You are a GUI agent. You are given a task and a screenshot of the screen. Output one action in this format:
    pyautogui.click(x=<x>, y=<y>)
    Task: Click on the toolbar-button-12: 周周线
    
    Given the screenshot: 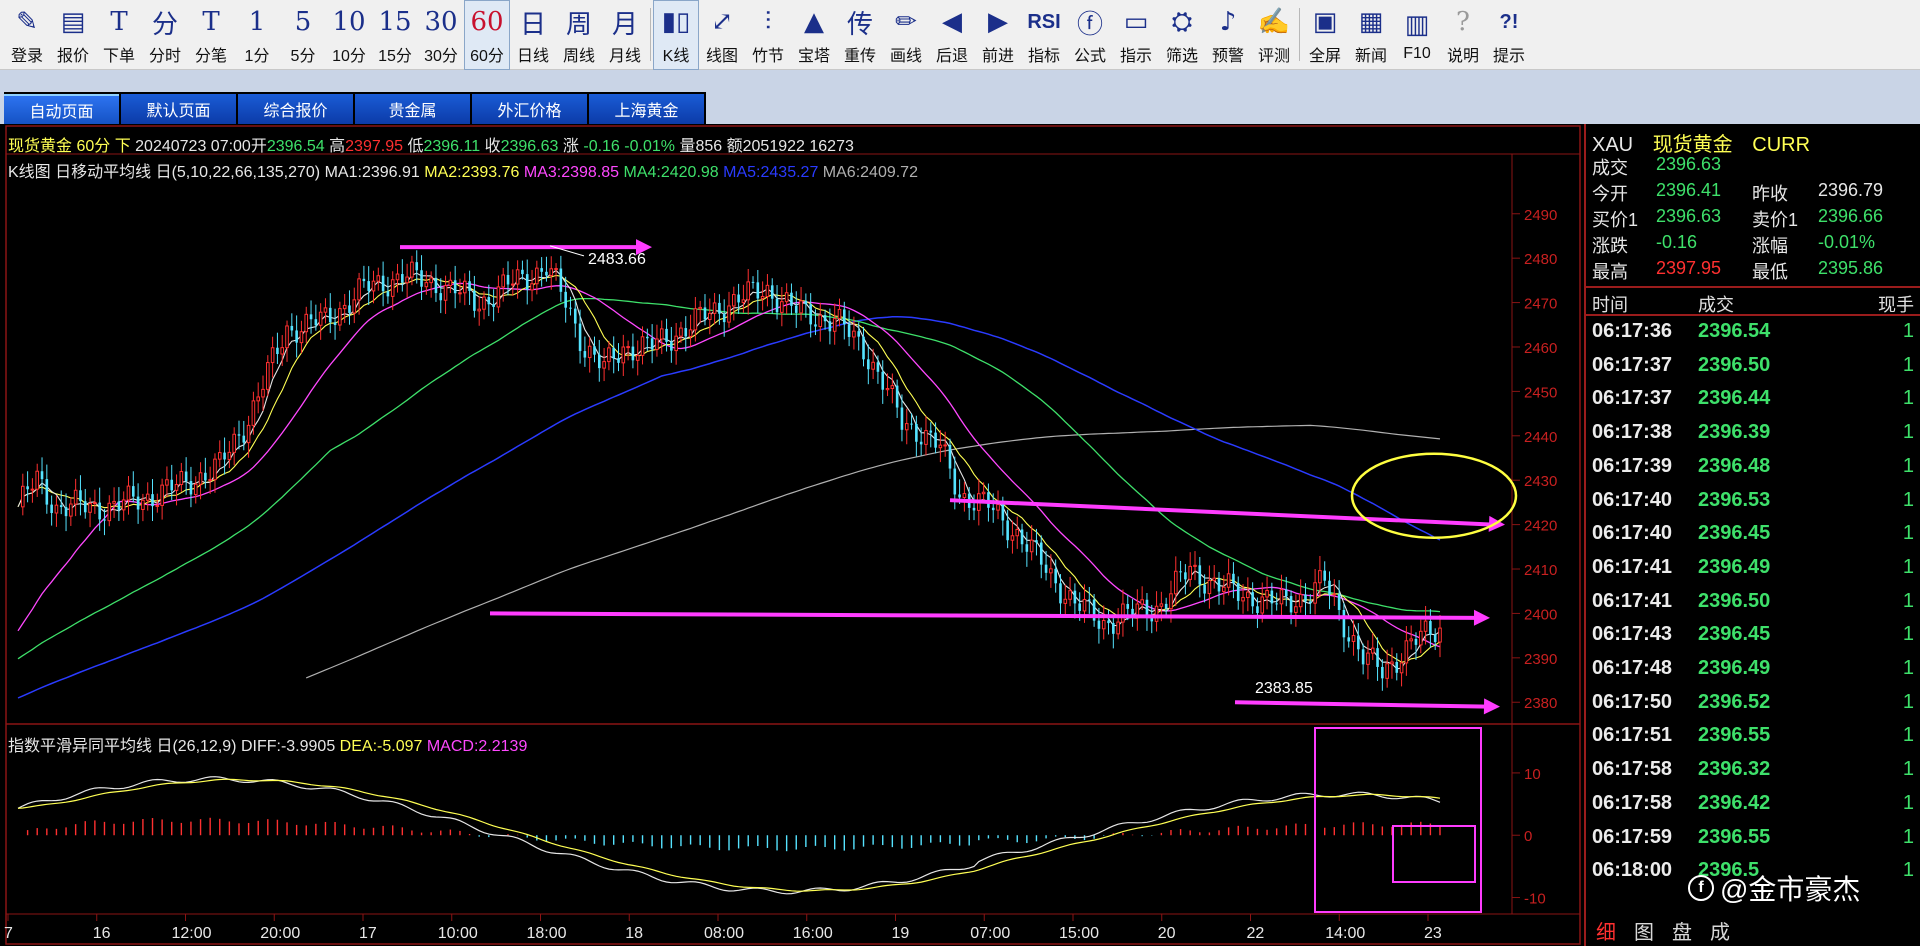 What is the action you would take?
    pyautogui.click(x=579, y=35)
    